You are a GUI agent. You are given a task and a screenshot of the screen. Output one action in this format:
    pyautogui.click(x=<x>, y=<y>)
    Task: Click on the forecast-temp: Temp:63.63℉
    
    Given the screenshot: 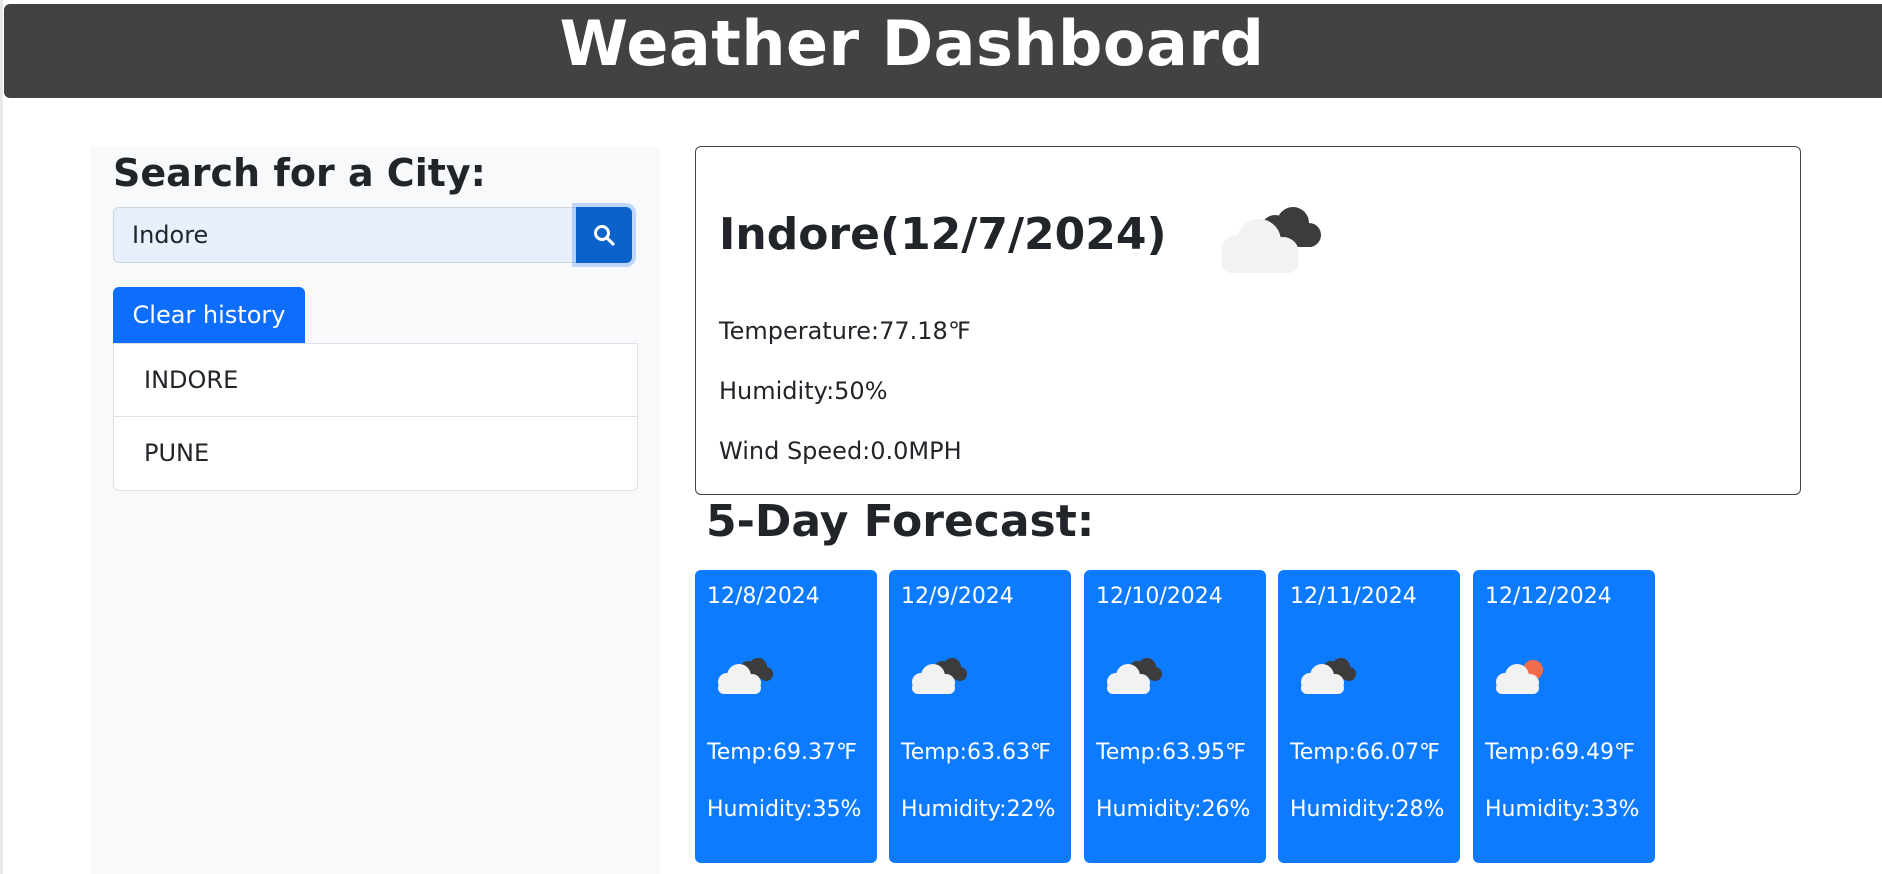 What is the action you would take?
    pyautogui.click(x=976, y=752)
    